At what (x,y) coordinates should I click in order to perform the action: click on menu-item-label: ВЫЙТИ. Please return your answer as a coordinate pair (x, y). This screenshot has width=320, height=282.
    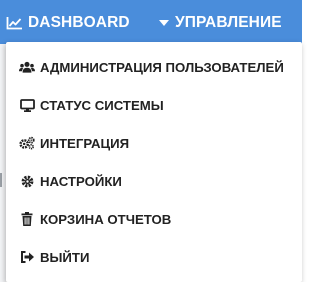
    Looking at the image, I should click on (65, 257).